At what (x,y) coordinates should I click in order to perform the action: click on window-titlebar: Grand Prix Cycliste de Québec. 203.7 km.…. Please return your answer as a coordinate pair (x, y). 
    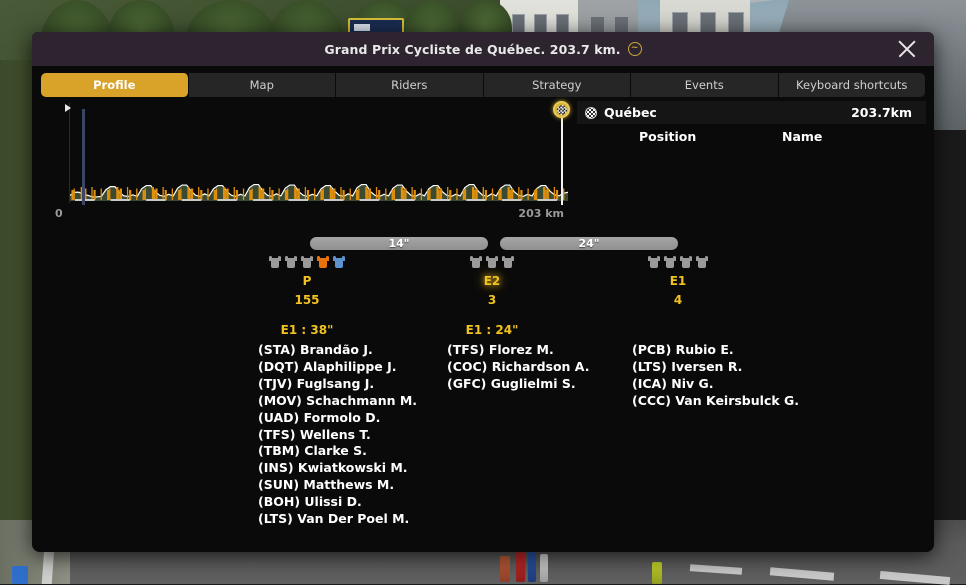
    Looking at the image, I should click on (483, 49).